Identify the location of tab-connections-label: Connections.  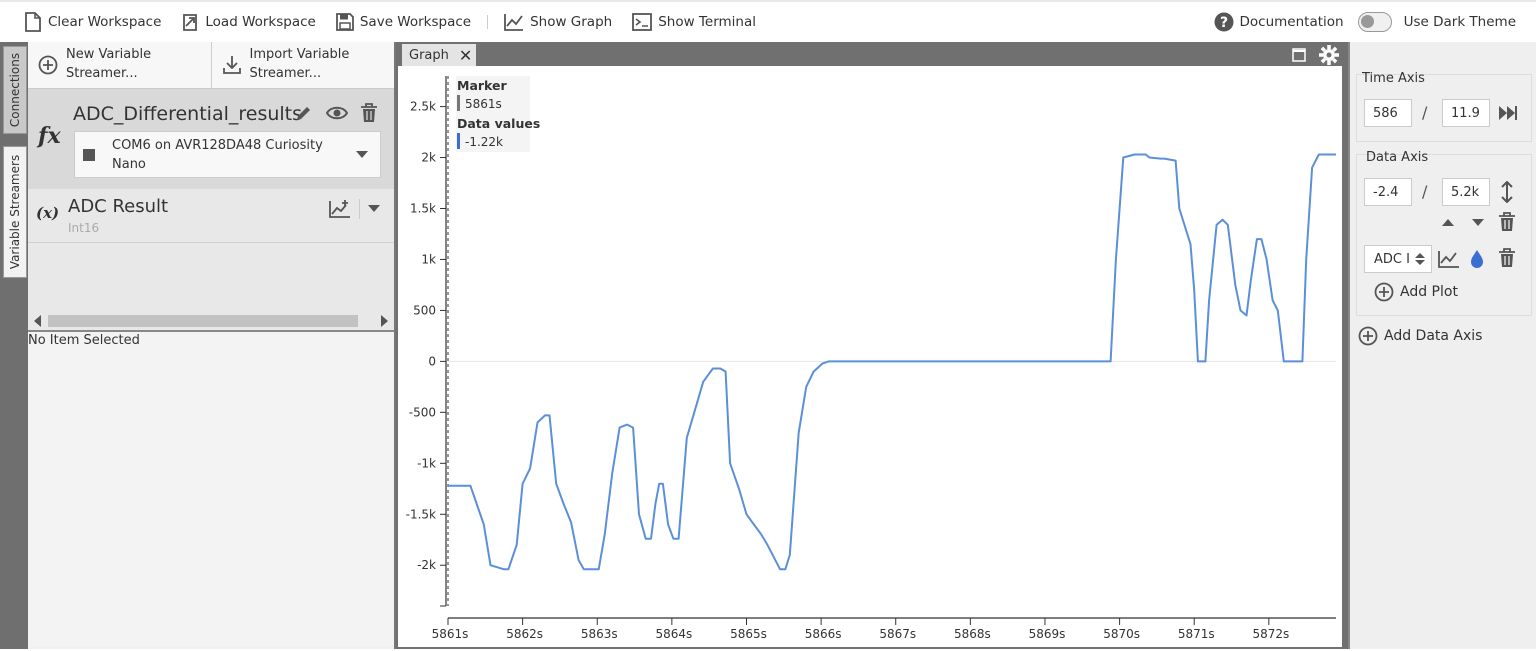
(15, 90).